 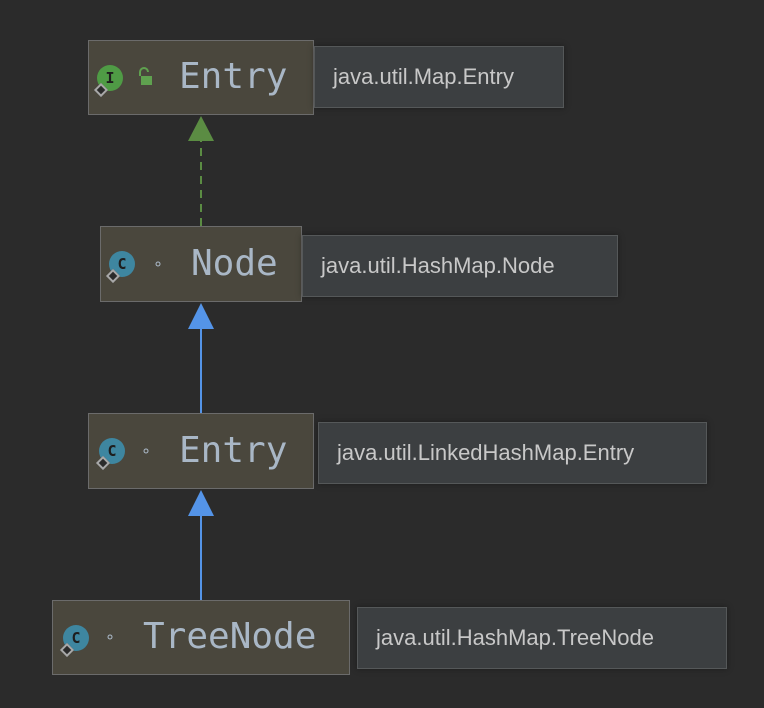 What do you see at coordinates (230, 636) in the screenshot?
I see `node-name: TreeNode` at bounding box center [230, 636].